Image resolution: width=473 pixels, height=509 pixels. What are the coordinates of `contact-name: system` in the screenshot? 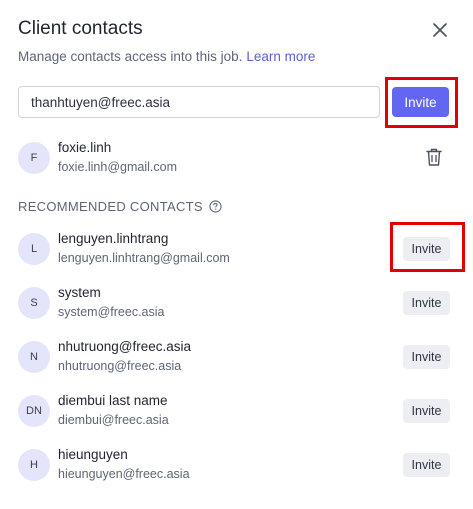 It's located at (79, 292).